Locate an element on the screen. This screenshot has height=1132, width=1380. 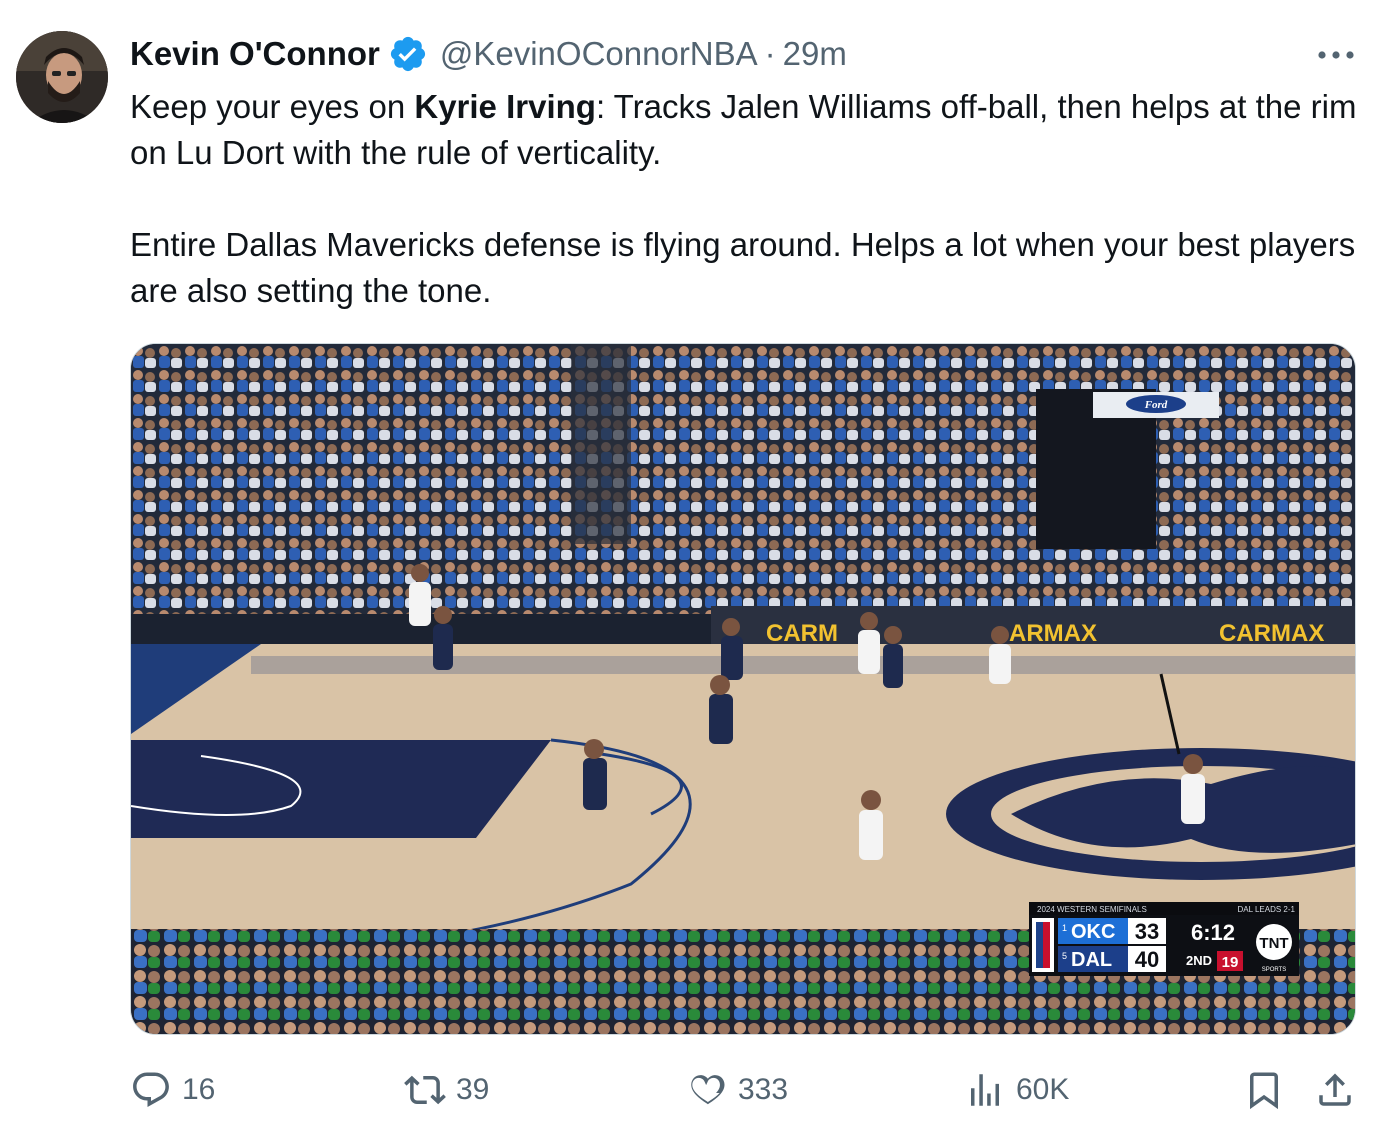
reply-count: 16 is located at coordinates (199, 1089).